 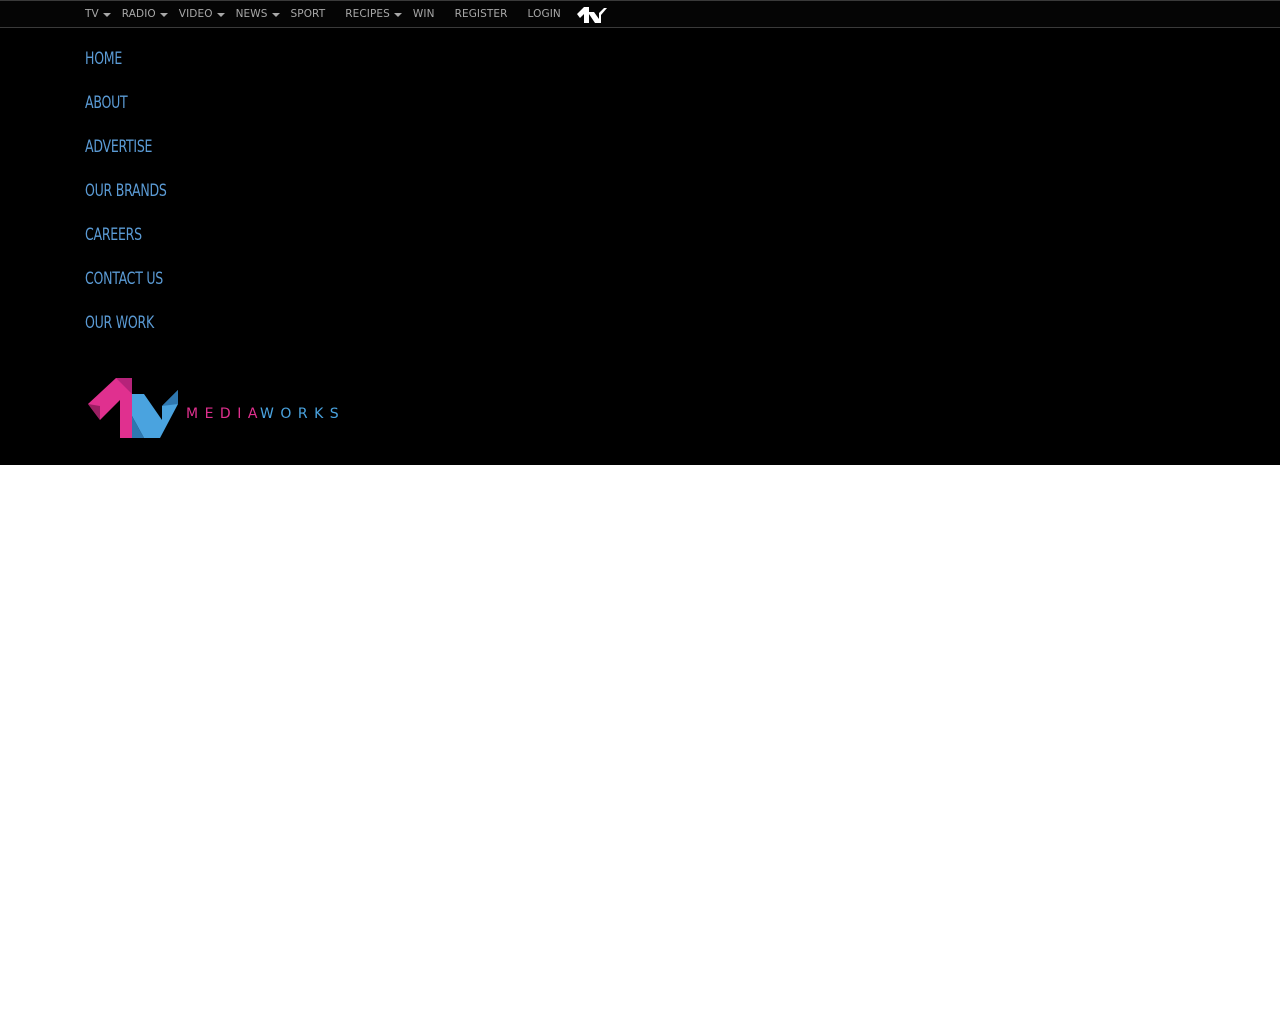 I want to click on nav-item-label: RADIO, so click(x=138, y=14).